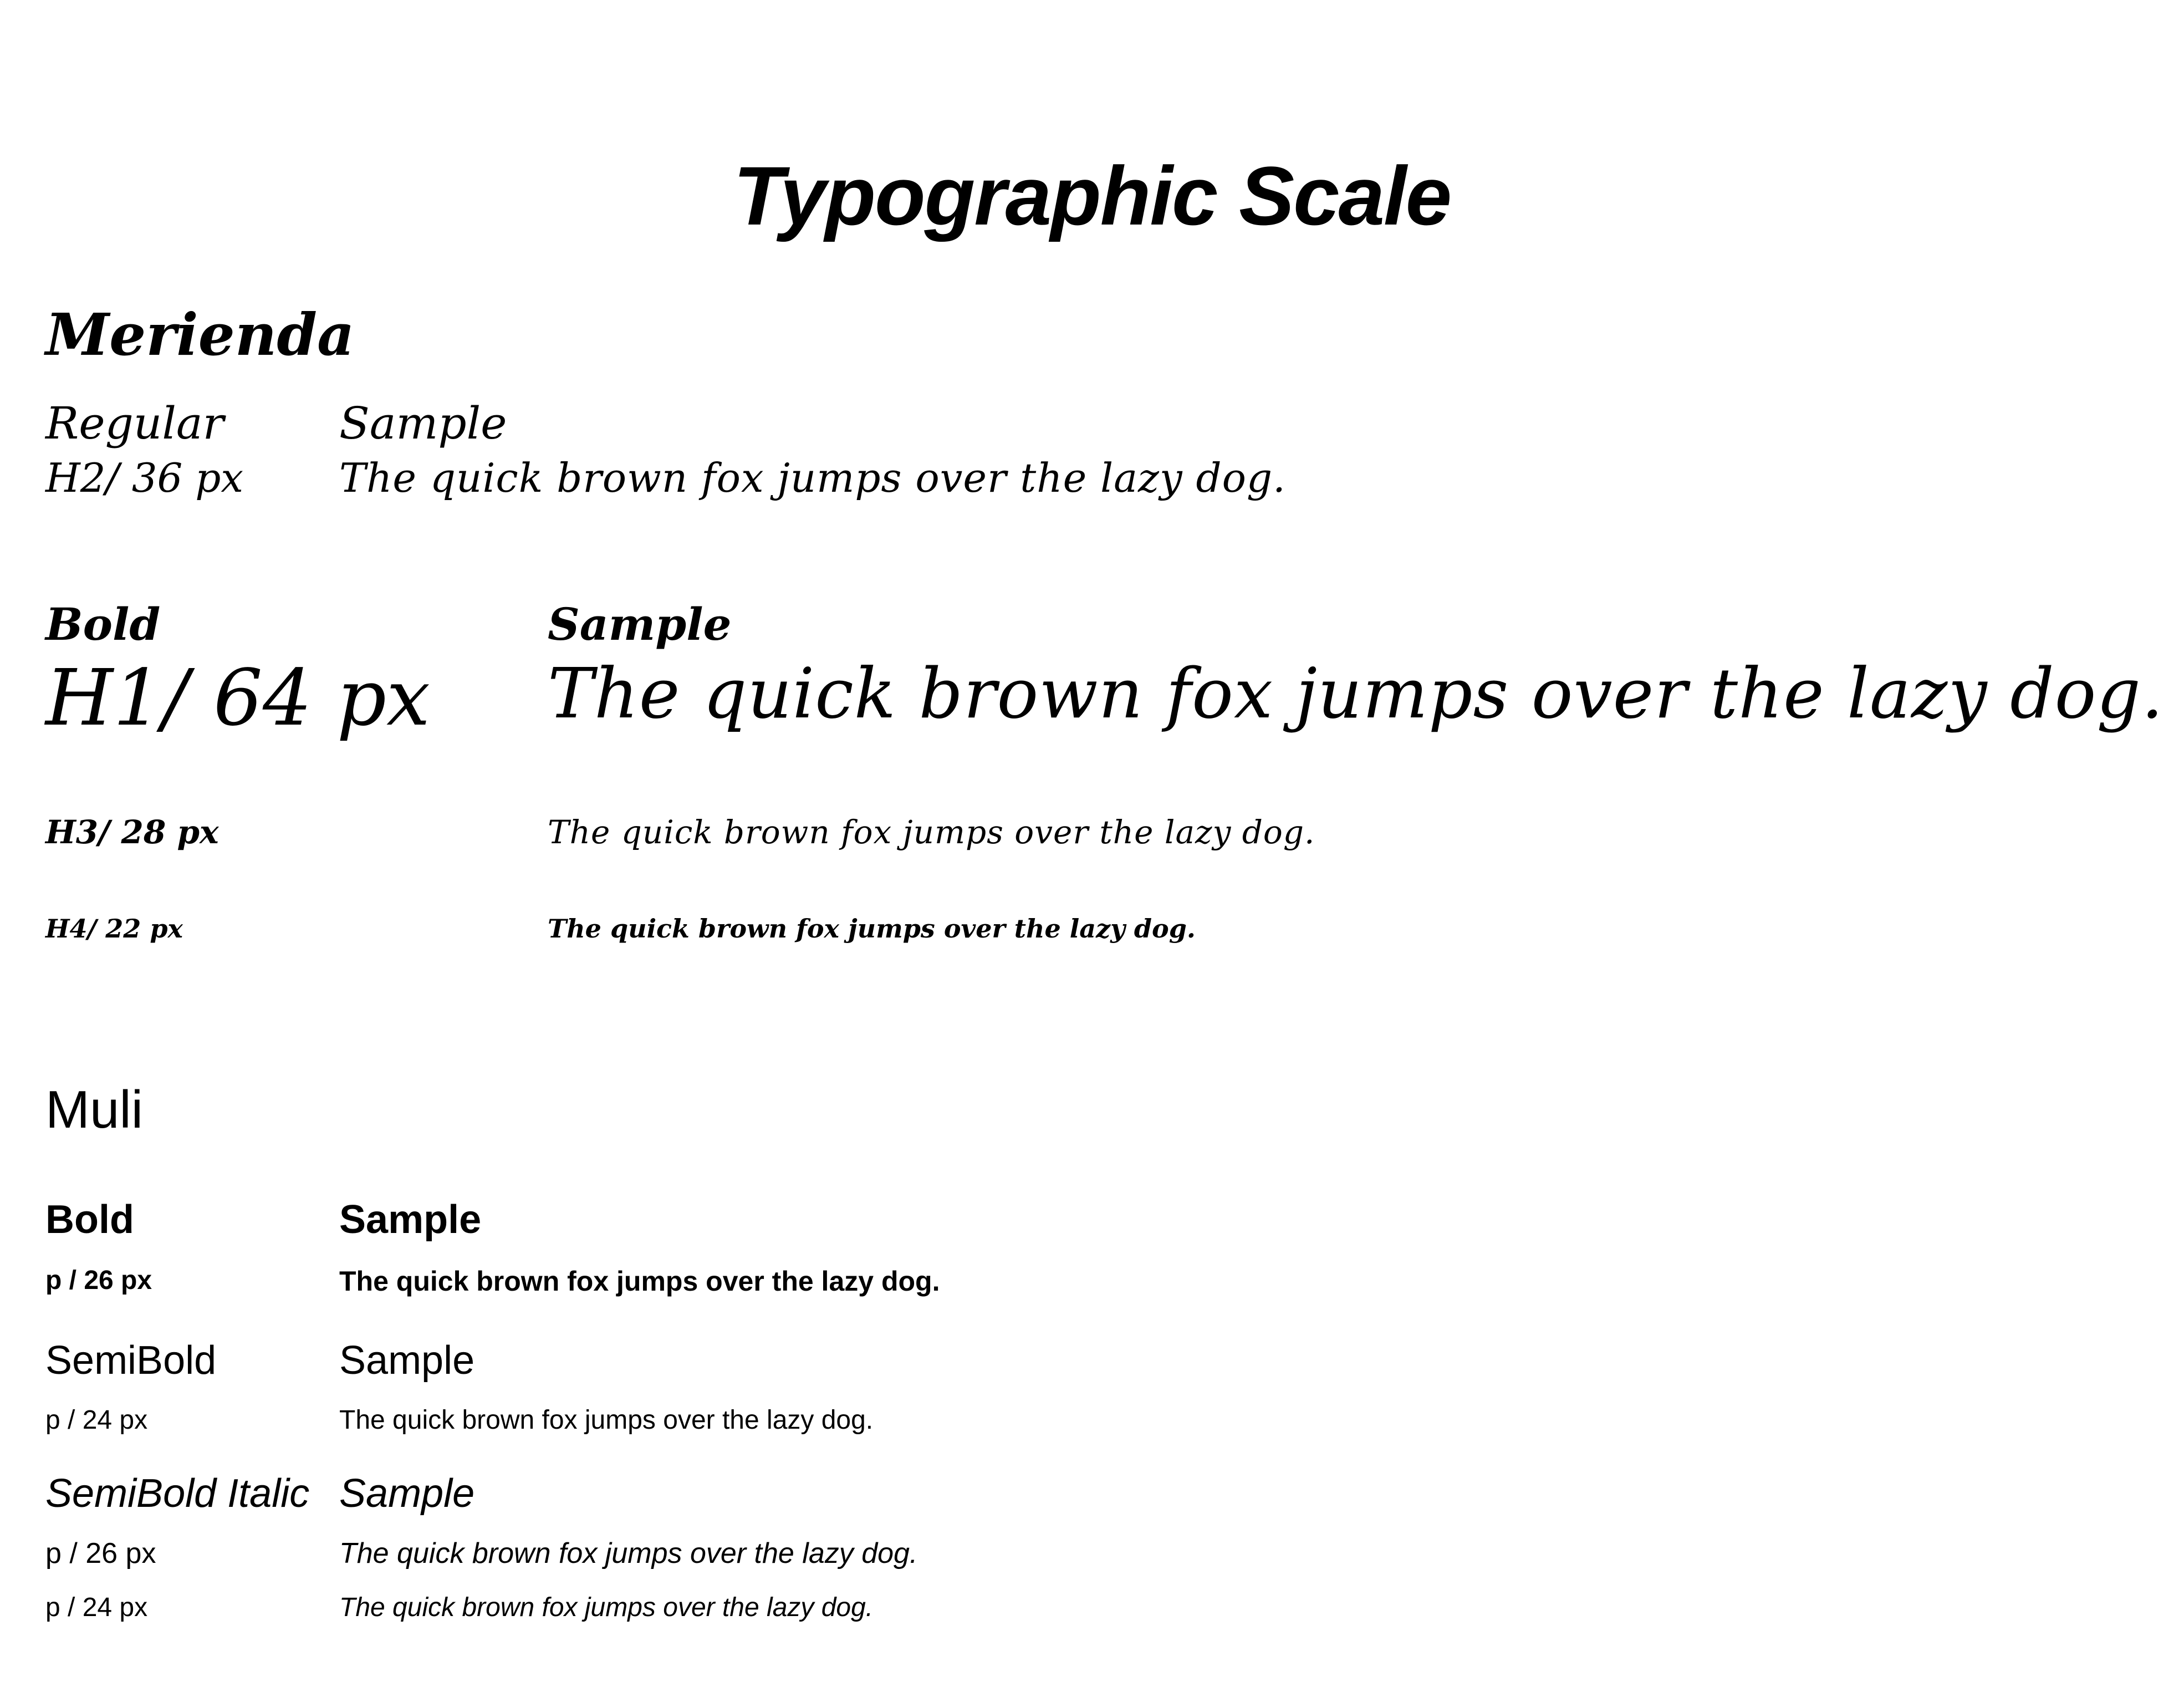 The height and width of the screenshot is (1702, 2184). Describe the element at coordinates (96, 1607) in the screenshot. I see `muli-semibold-italic-size-label-24: p / 24 px` at that location.